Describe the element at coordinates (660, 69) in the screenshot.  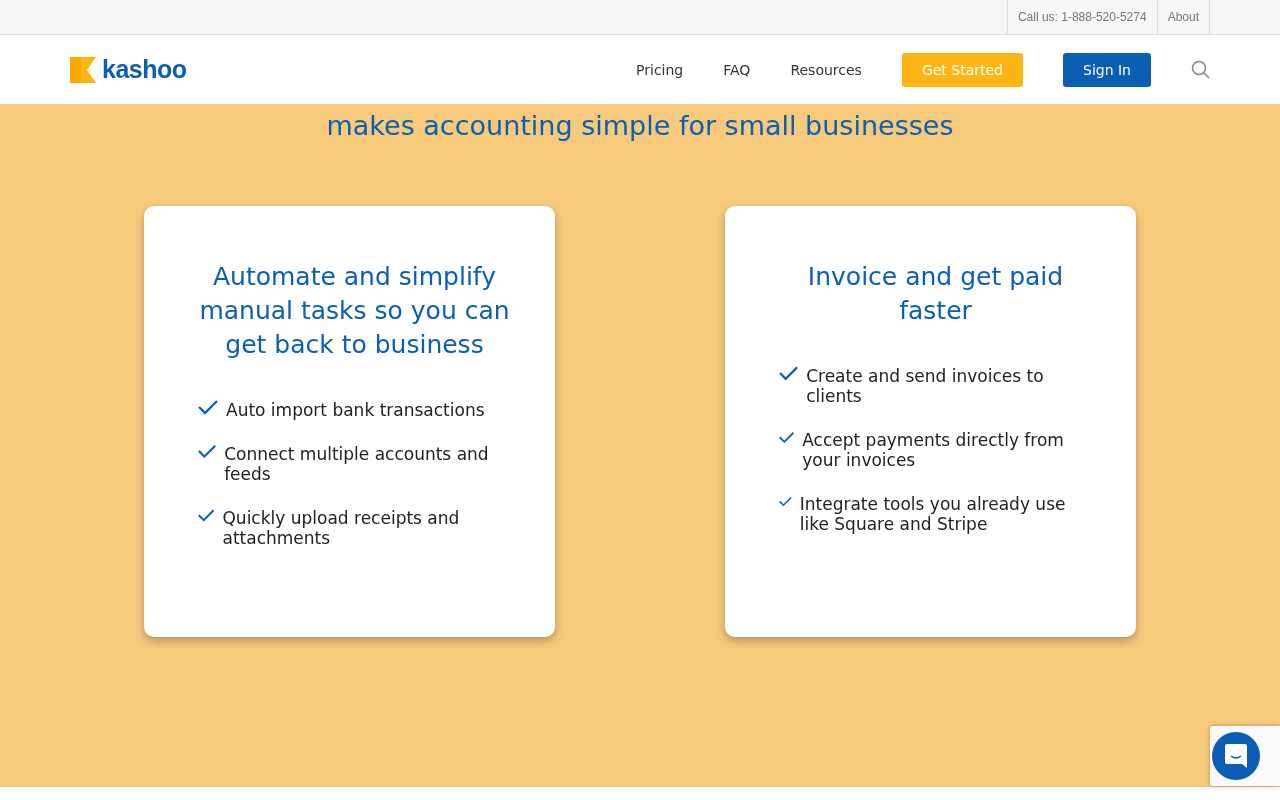
I see `nav-link: Pricing` at that location.